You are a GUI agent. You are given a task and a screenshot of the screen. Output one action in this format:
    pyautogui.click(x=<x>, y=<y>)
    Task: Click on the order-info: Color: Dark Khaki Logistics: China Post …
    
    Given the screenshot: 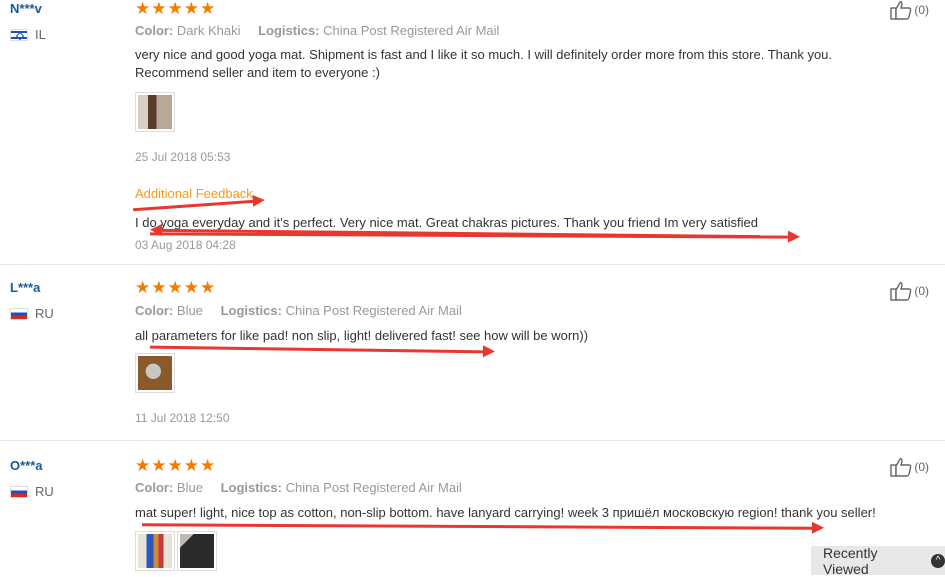 What is the action you would take?
    pyautogui.click(x=324, y=30)
    